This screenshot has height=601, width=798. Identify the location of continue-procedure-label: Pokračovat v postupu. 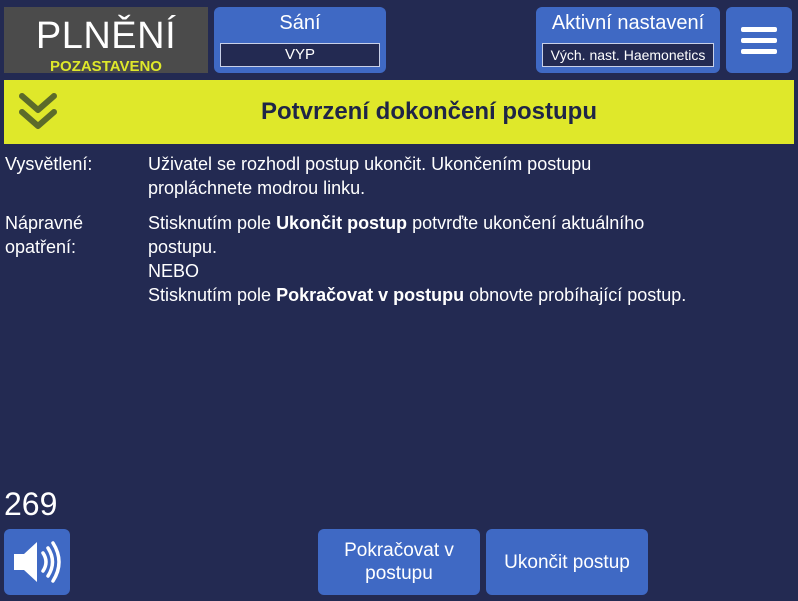
(399, 562).